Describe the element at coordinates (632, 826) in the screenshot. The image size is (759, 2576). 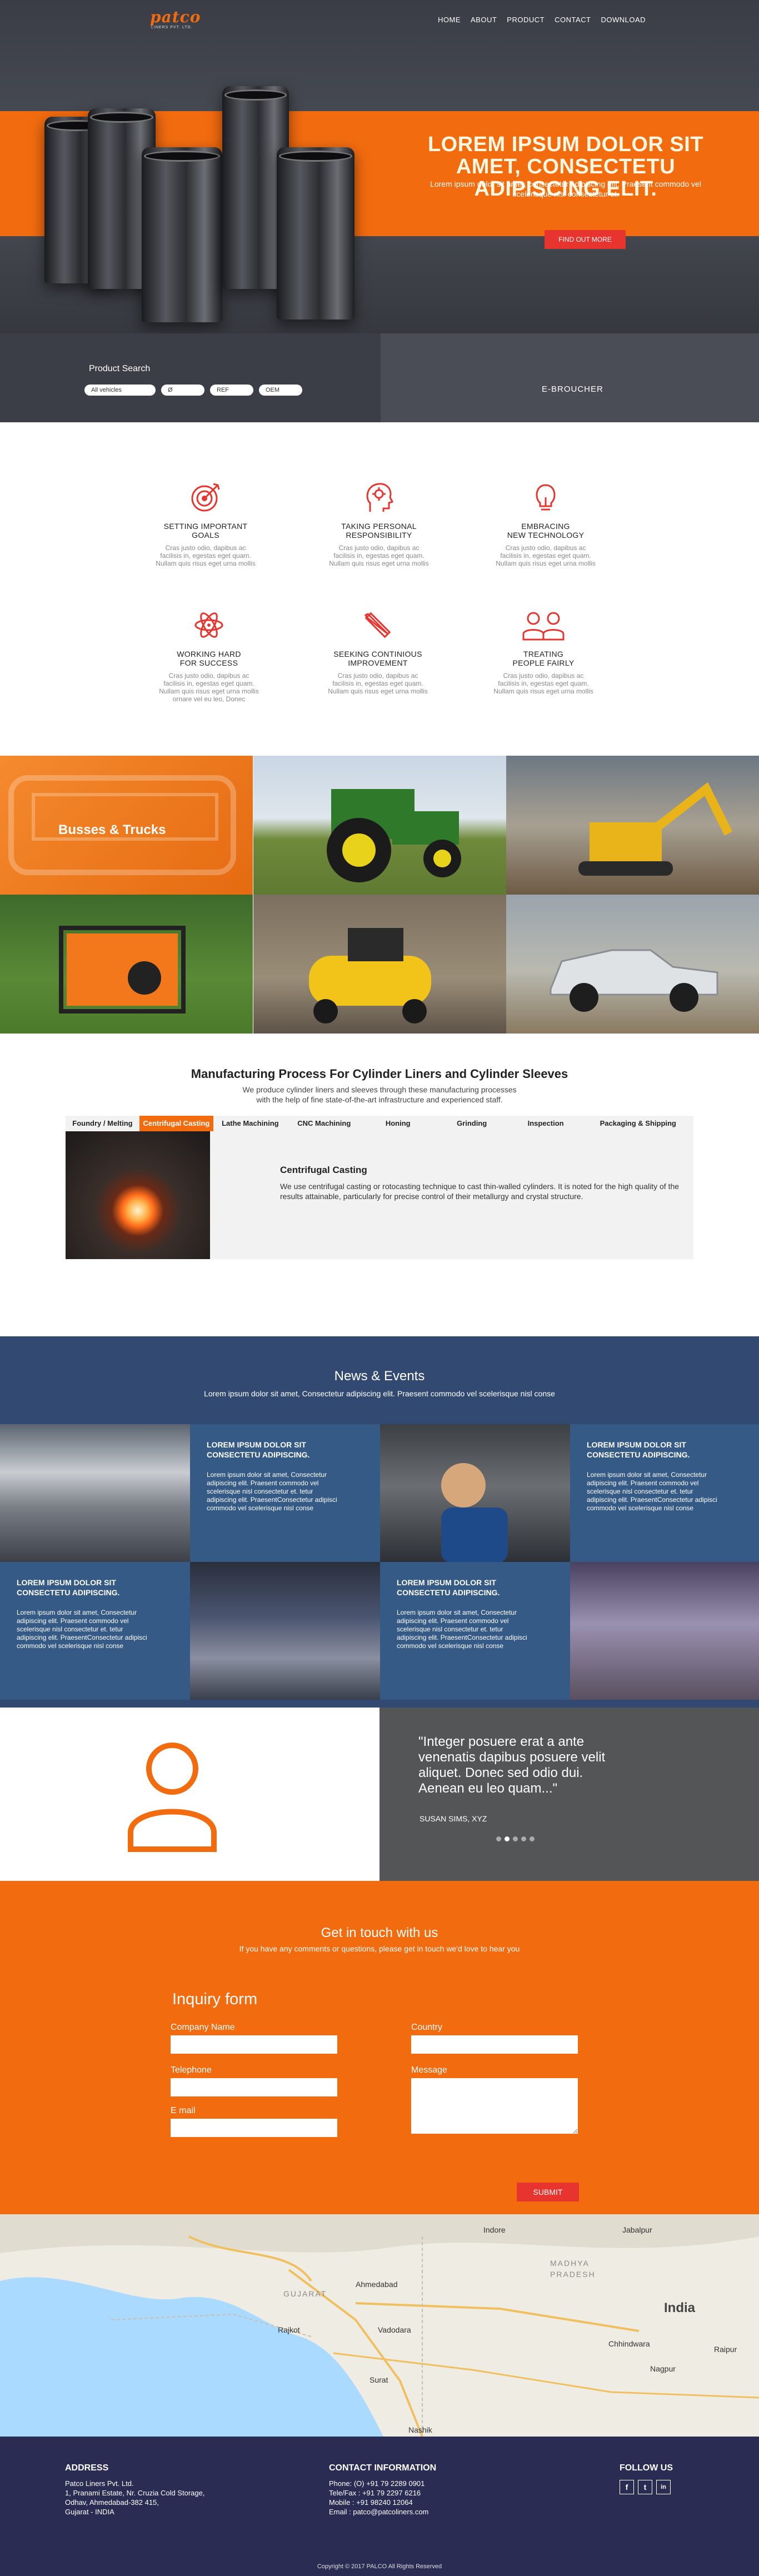
I see `tile-excavator` at that location.